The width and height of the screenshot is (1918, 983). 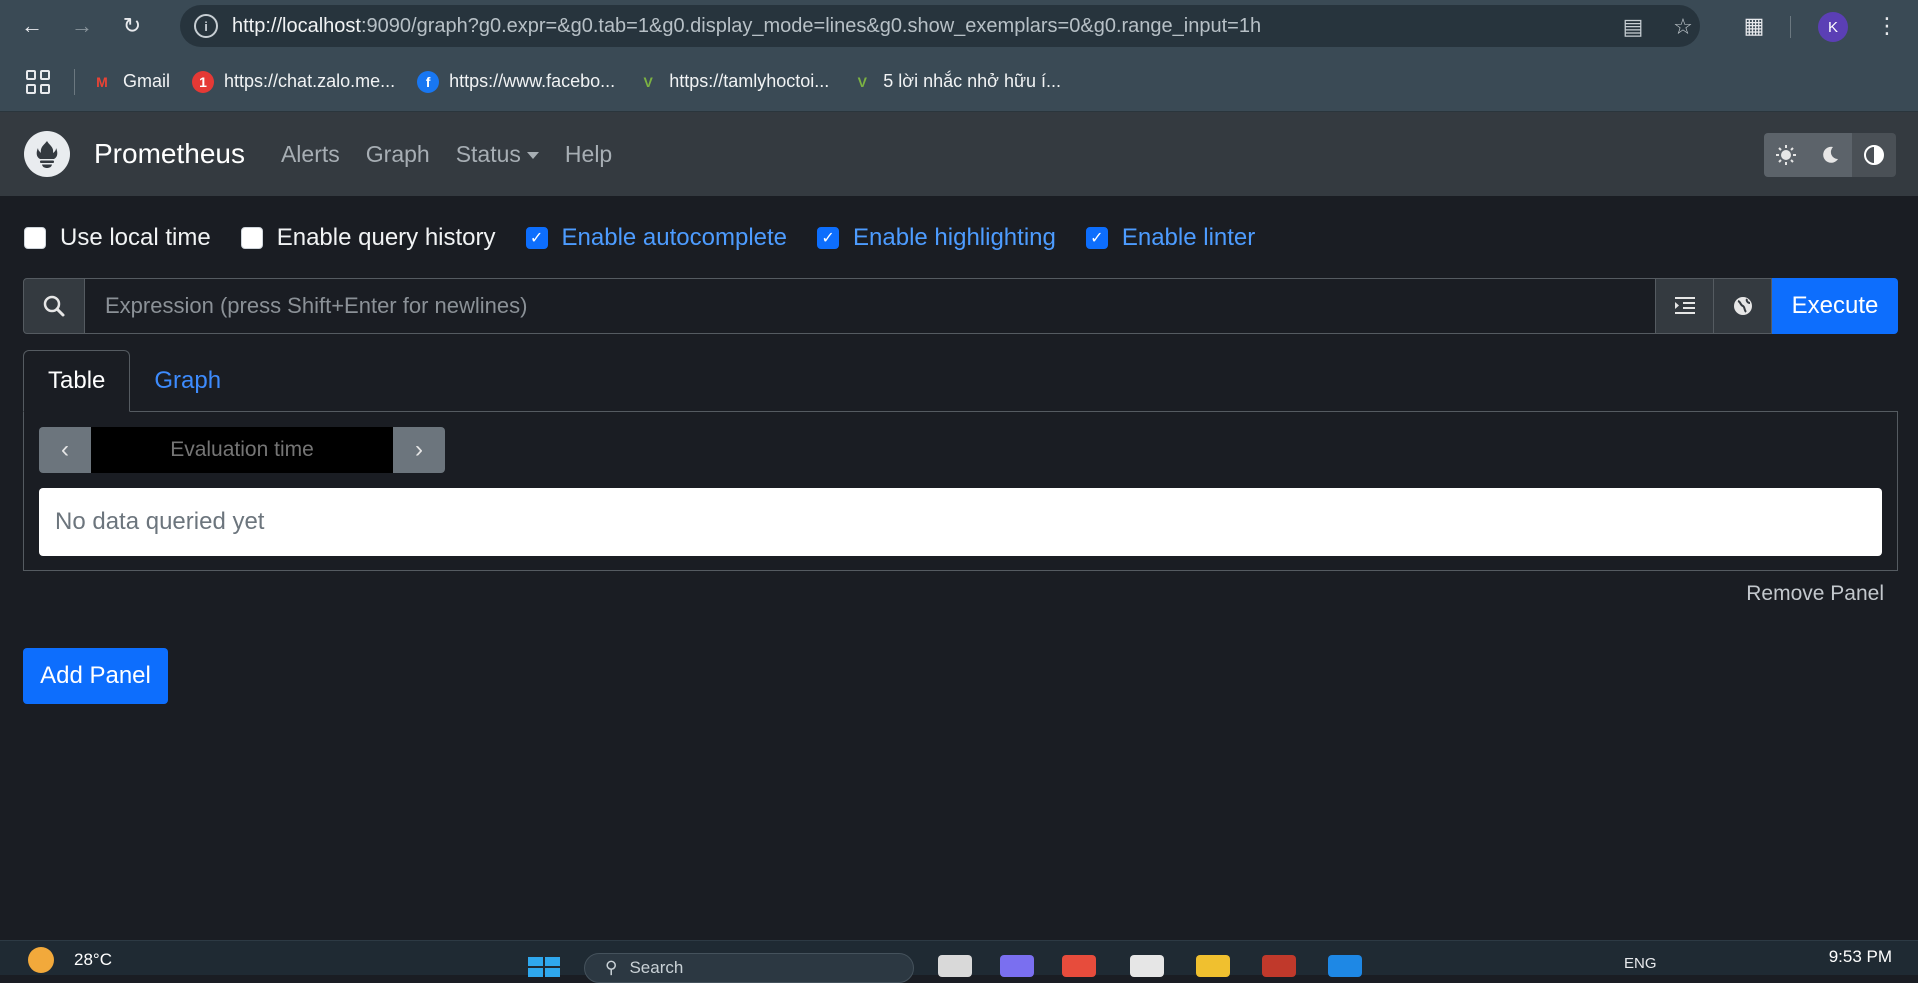 I want to click on language-indicator: ENG, so click(x=1640, y=963).